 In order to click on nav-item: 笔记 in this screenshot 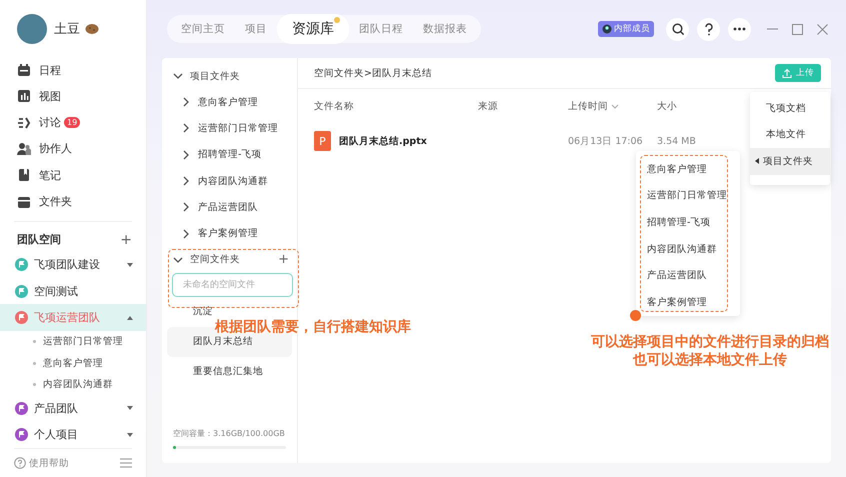, I will do `click(81, 175)`.